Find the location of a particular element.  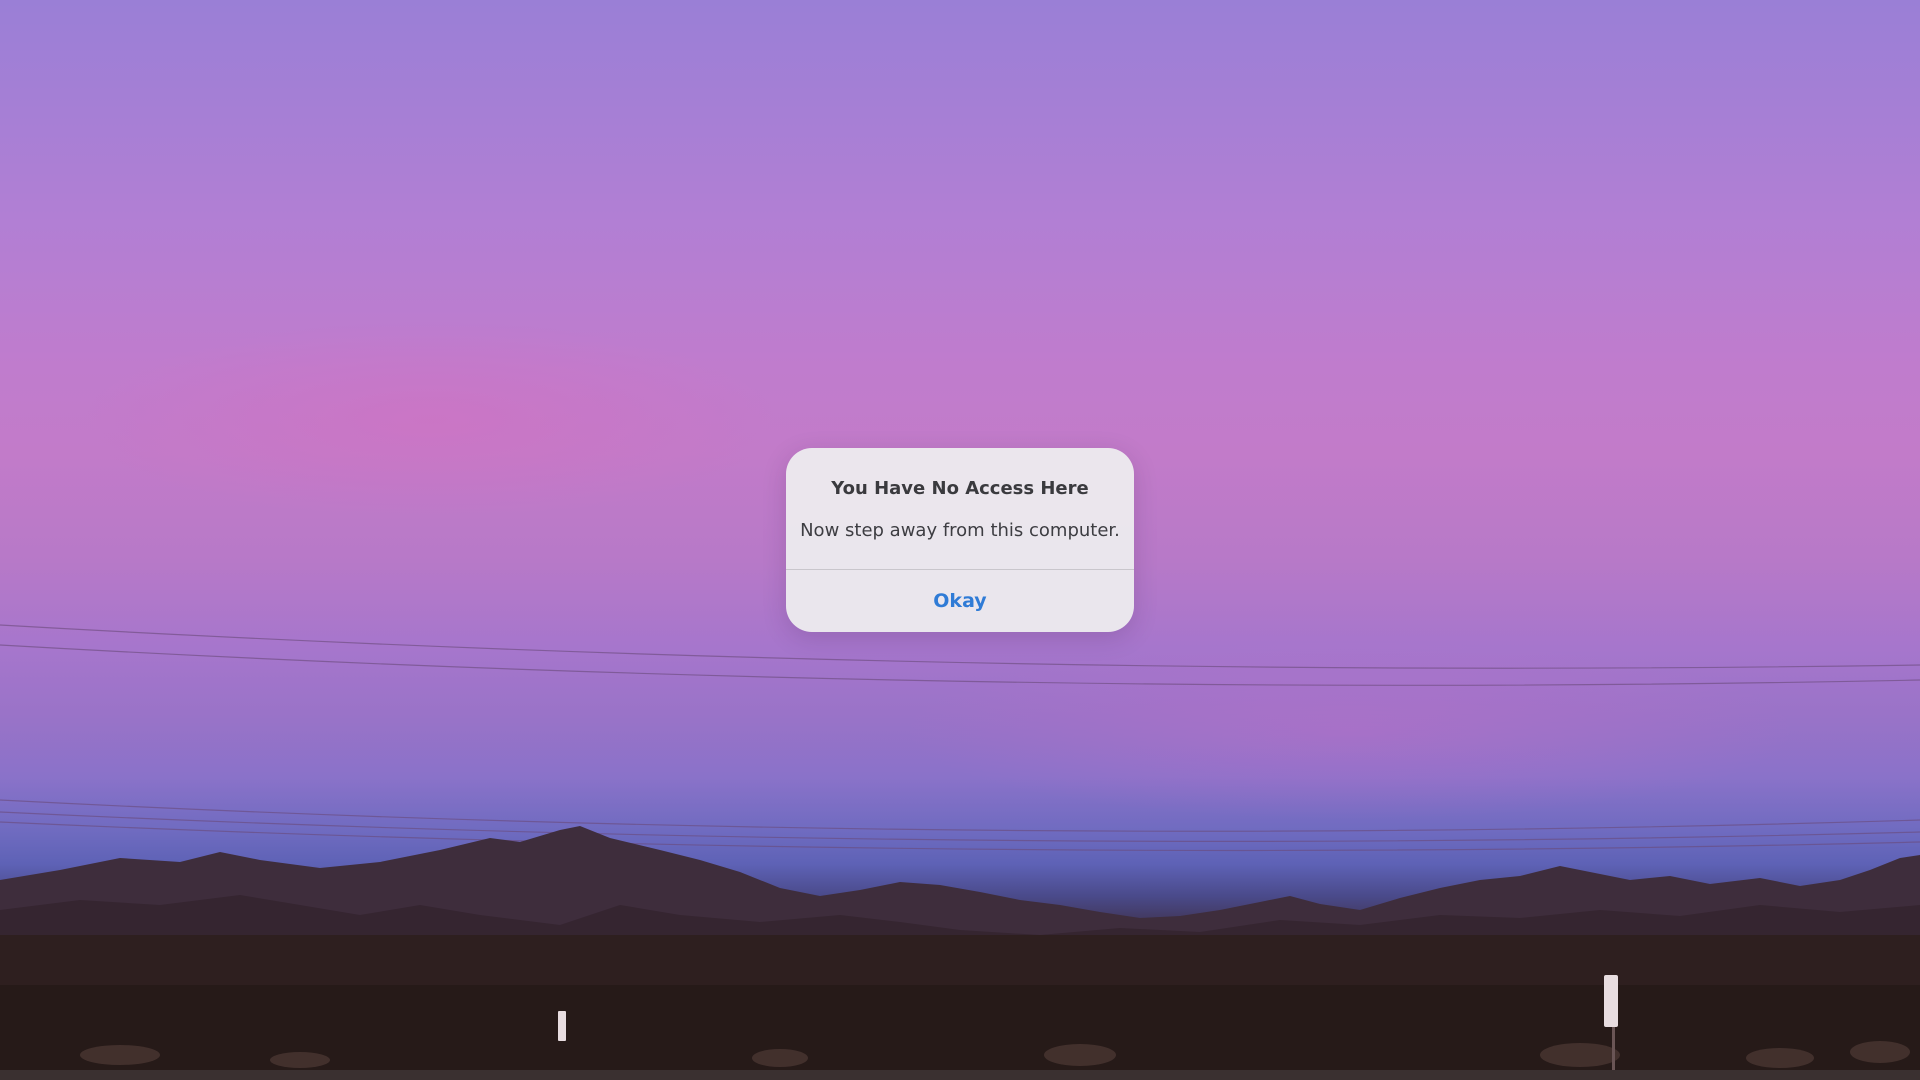

road-edge is located at coordinates (960, 1075).